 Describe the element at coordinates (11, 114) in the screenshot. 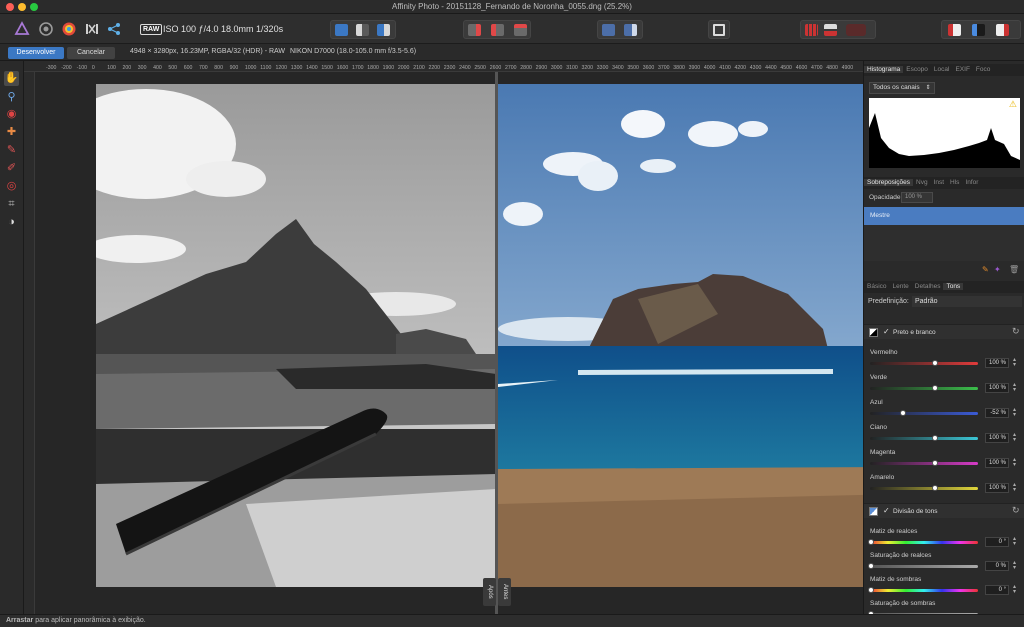

I see `red-eye-tool-icon: ◉` at that location.